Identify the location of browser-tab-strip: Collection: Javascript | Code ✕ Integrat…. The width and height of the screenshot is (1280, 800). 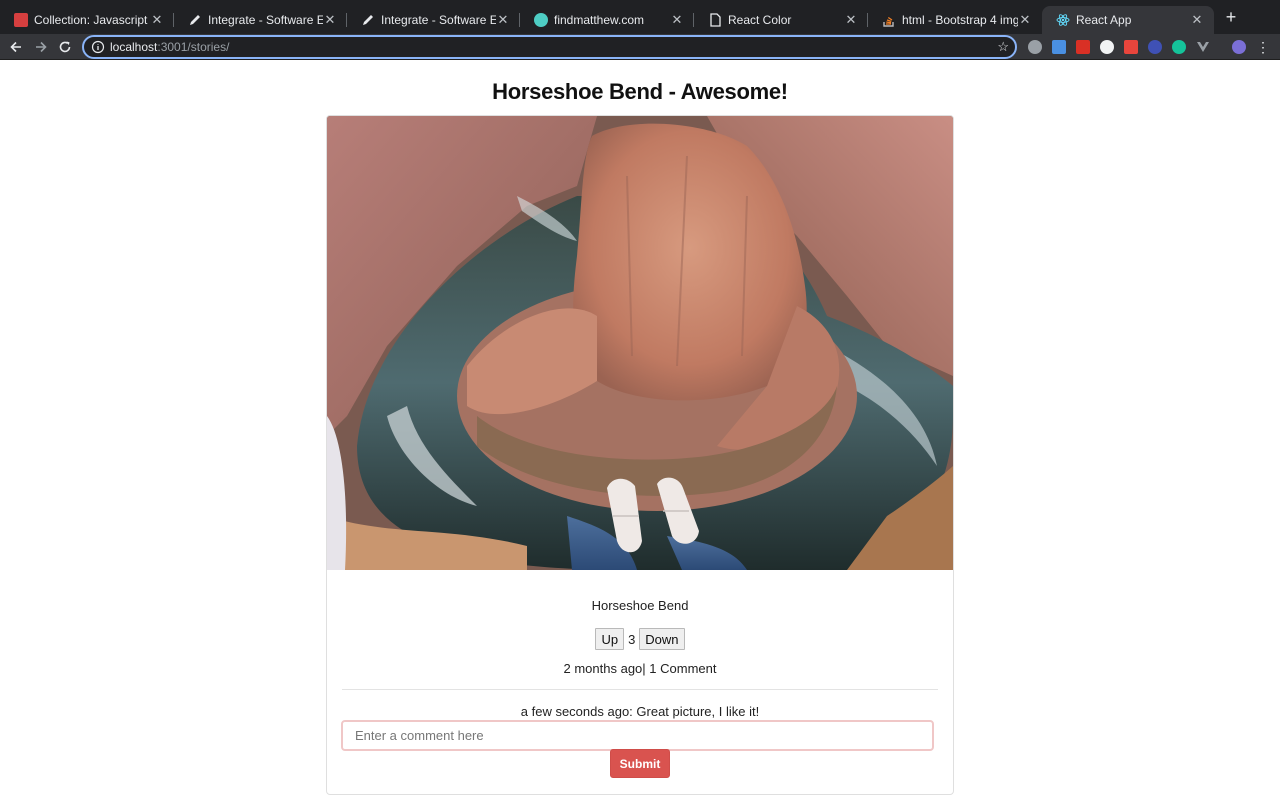
(640, 17).